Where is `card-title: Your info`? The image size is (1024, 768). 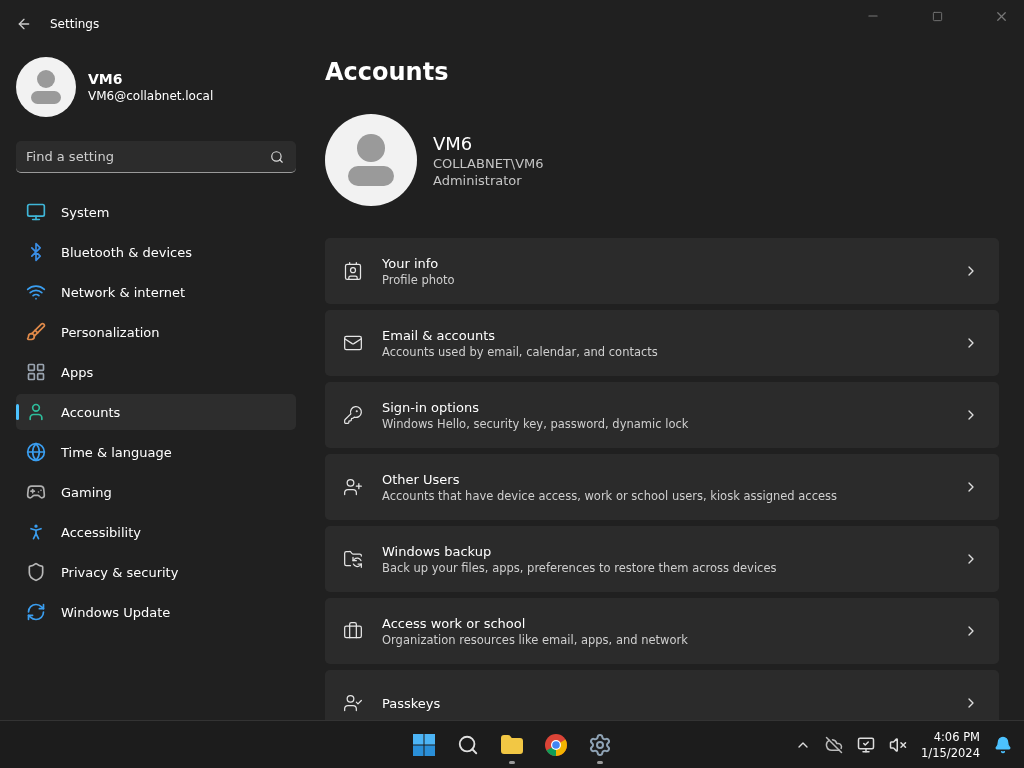
card-title: Your info is located at coordinates (411, 263).